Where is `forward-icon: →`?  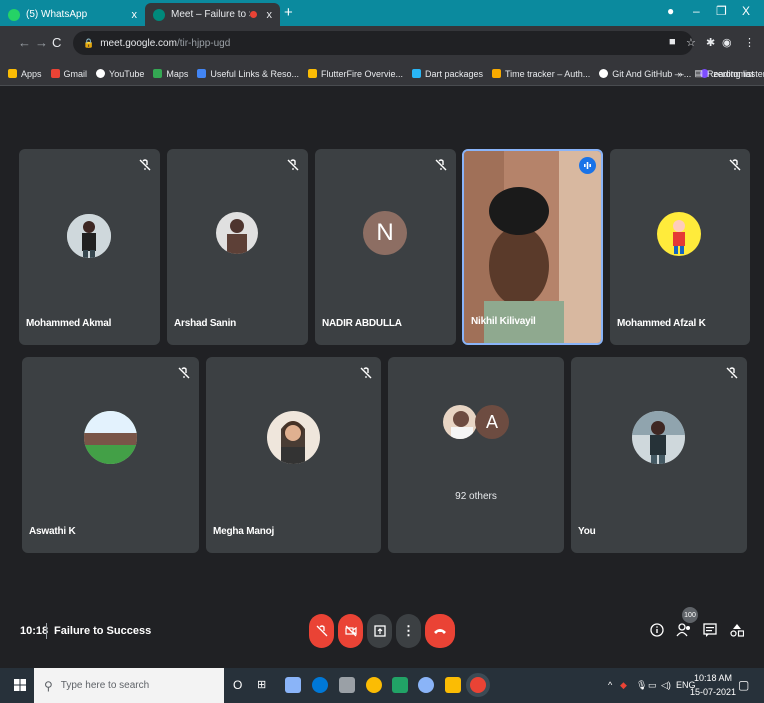
forward-icon: → is located at coordinates (41, 42).